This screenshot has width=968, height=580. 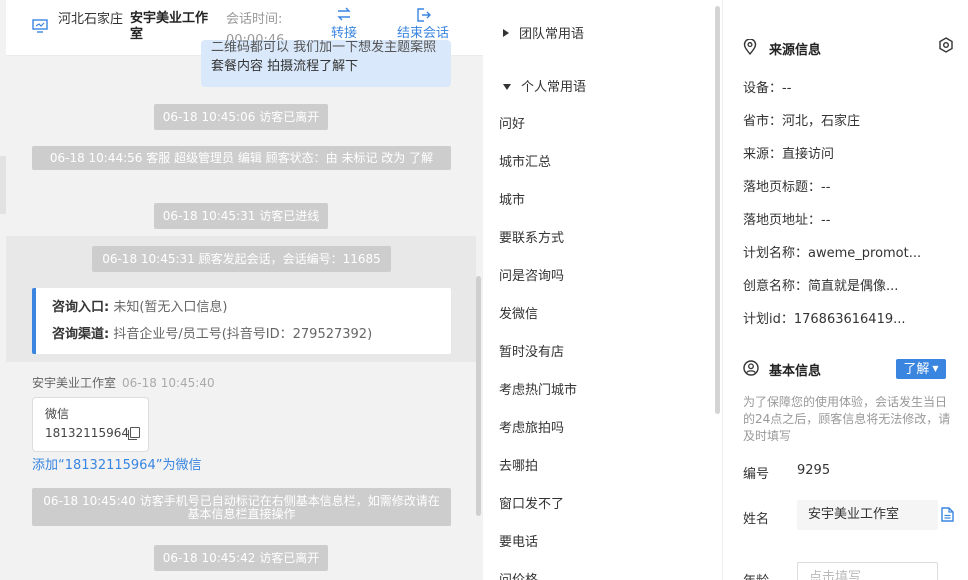 What do you see at coordinates (241, 216) in the screenshot?
I see `system-message: 06-18 10:45:31 访客已进线` at bounding box center [241, 216].